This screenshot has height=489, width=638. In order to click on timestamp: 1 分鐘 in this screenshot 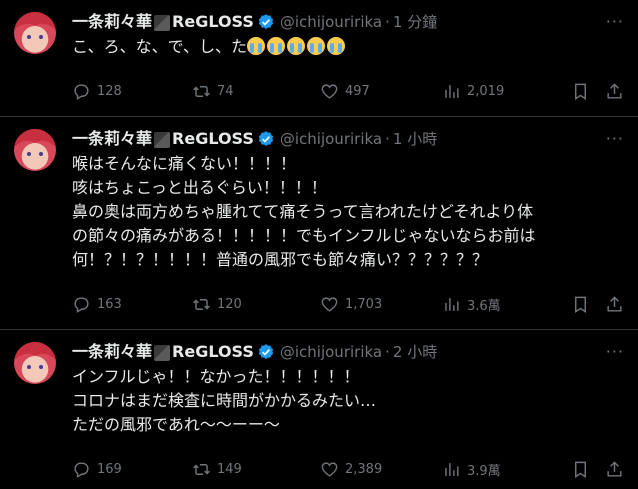, I will do `click(415, 22)`.